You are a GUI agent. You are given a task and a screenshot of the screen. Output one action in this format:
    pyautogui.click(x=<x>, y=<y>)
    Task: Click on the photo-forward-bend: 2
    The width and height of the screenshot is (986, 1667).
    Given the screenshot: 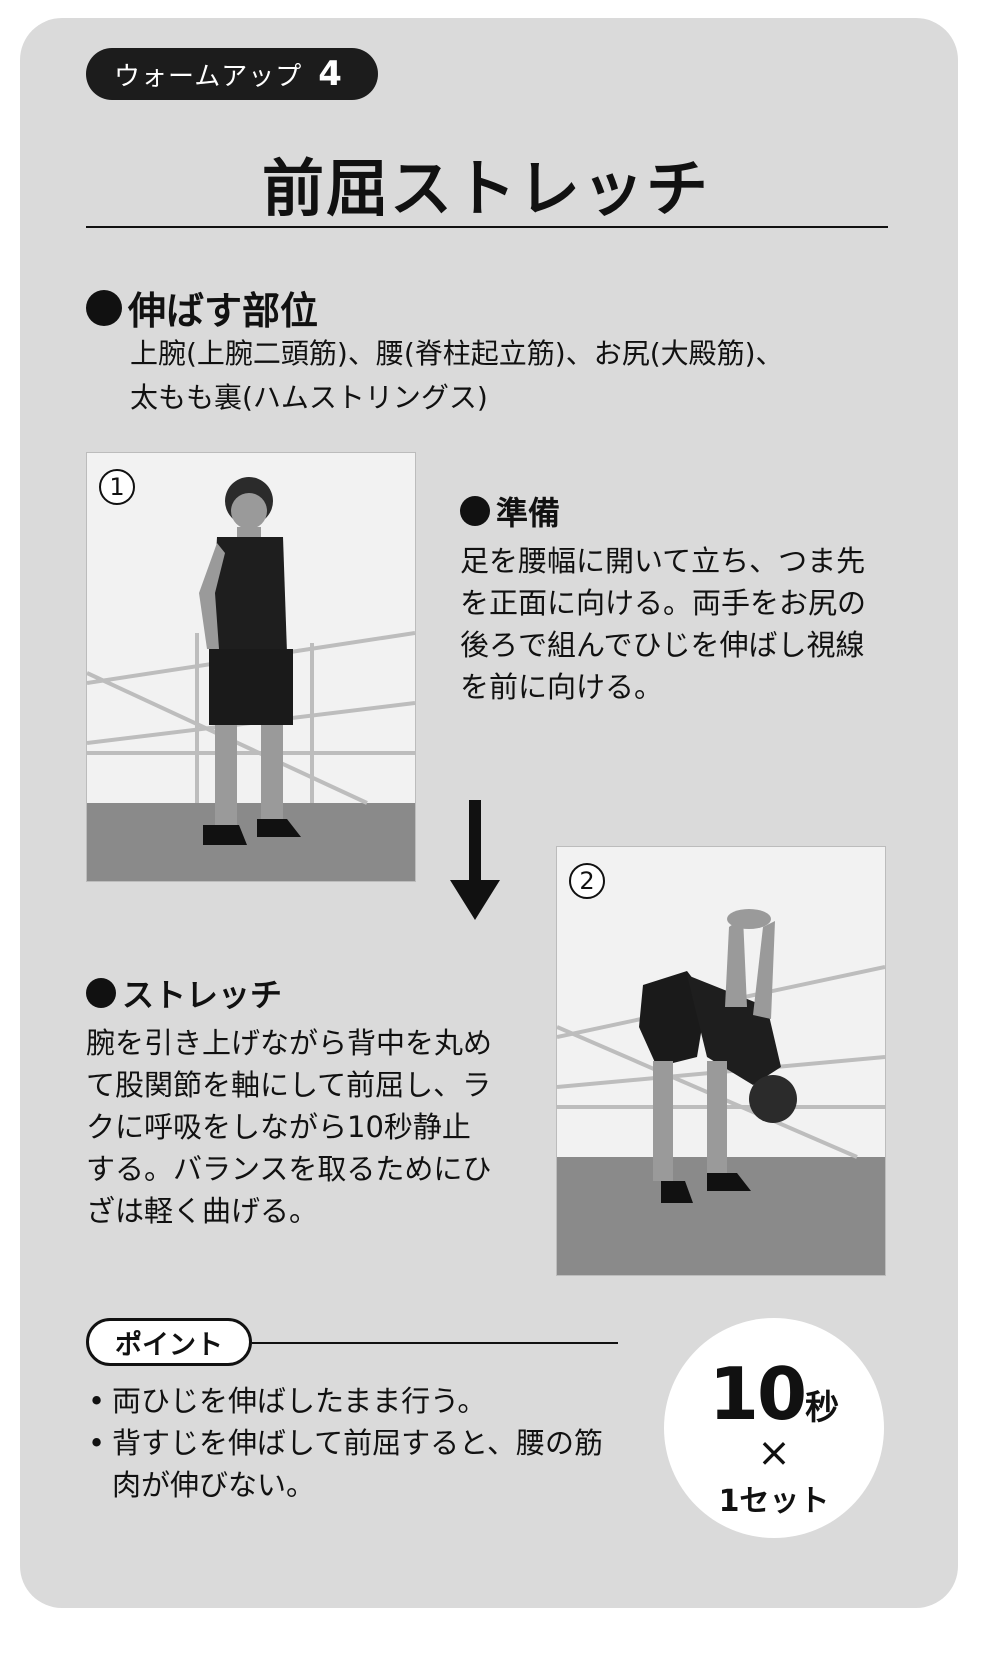 What is the action you would take?
    pyautogui.click(x=721, y=1061)
    